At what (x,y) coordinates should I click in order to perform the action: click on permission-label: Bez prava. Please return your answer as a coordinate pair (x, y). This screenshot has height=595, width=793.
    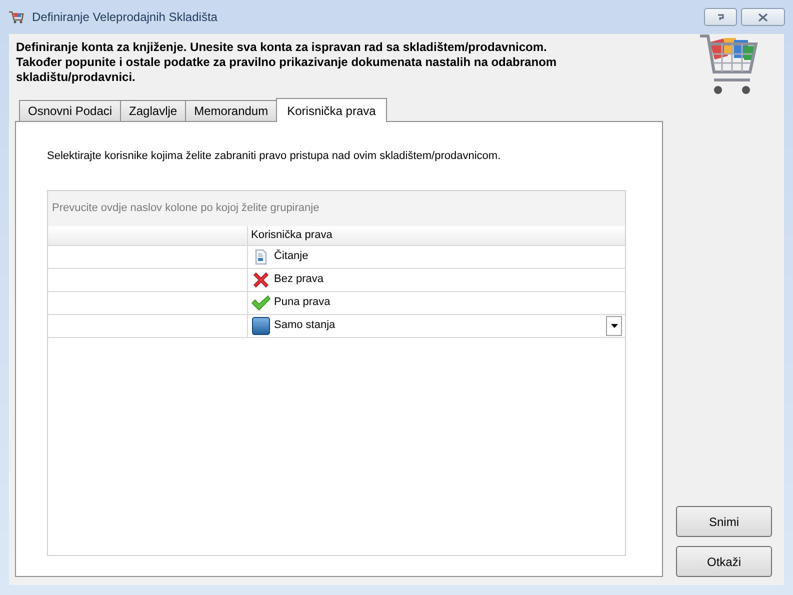
    Looking at the image, I should click on (299, 280).